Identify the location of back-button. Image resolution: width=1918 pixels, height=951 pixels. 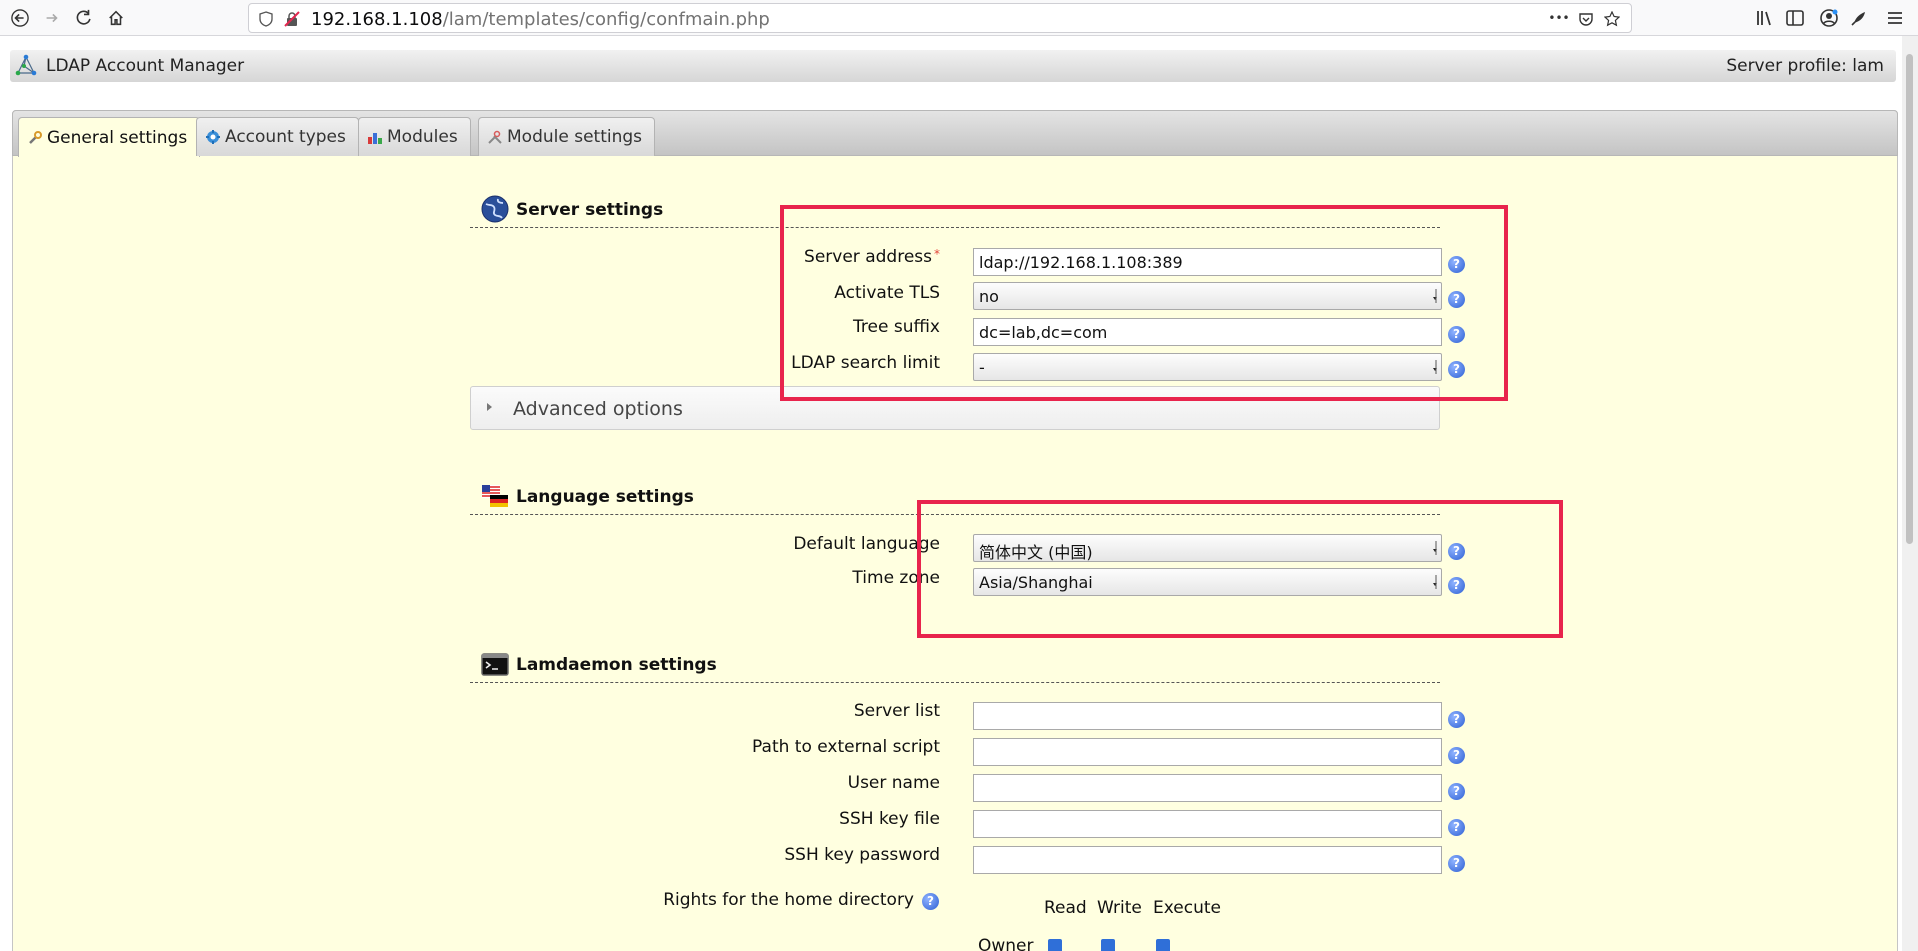
(20, 18).